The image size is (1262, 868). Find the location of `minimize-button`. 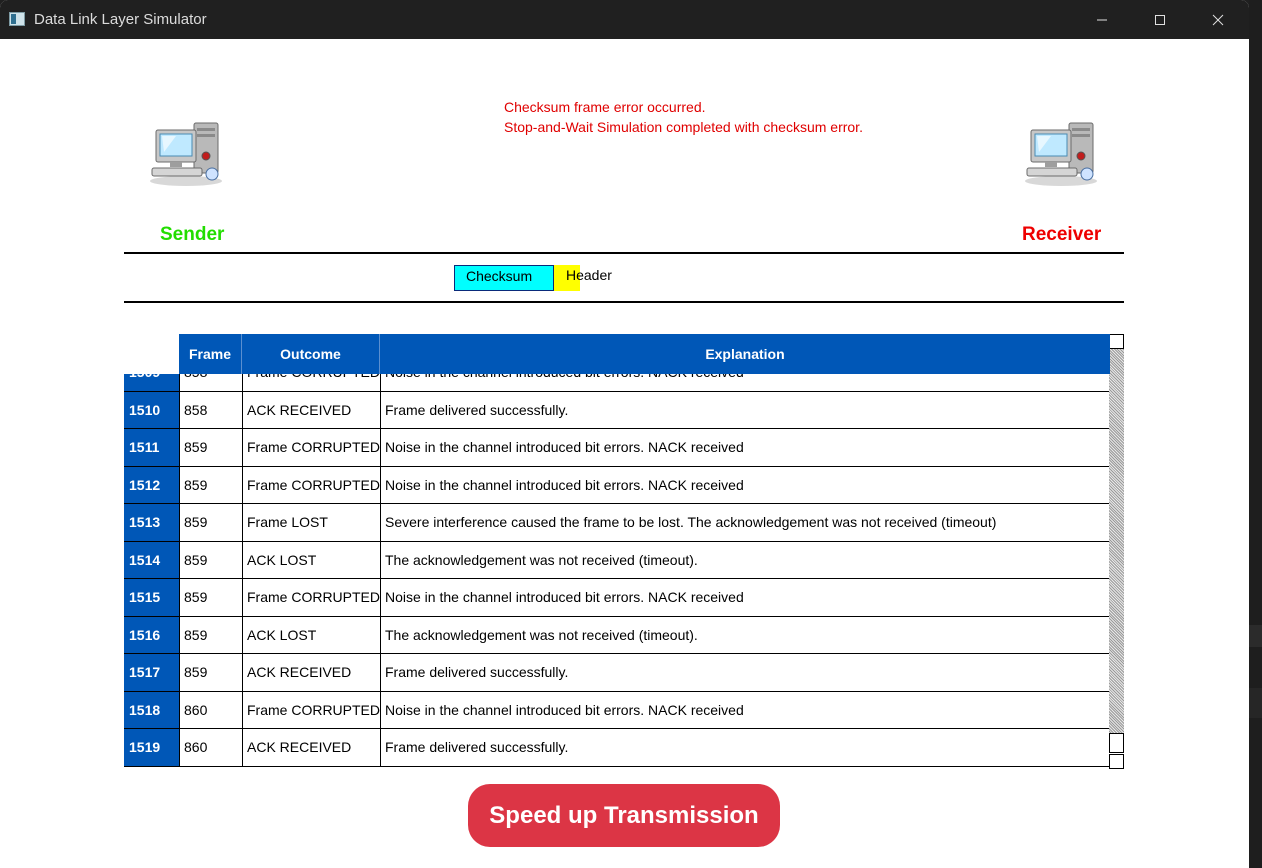

minimize-button is located at coordinates (1102, 19).